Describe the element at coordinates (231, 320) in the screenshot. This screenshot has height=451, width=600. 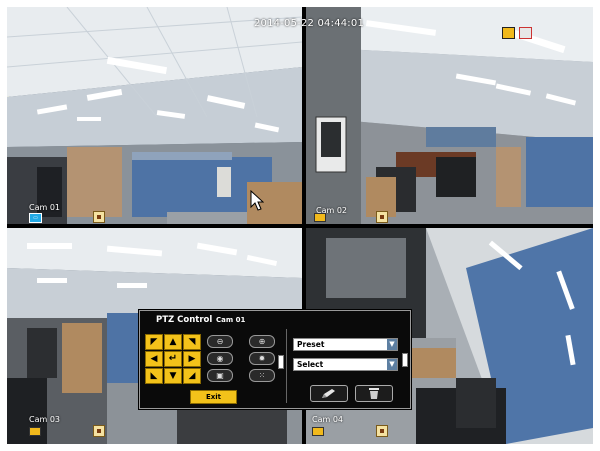
I see `ptz-camera-name: Cam 01` at that location.